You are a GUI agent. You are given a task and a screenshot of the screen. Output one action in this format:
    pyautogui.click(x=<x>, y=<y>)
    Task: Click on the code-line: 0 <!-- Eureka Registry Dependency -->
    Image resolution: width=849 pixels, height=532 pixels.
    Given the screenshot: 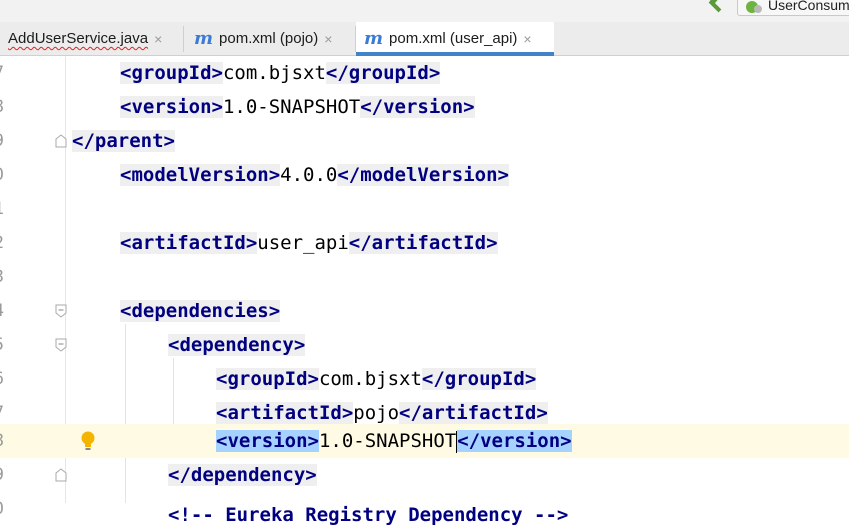 What is the action you would take?
    pyautogui.click(x=424, y=509)
    